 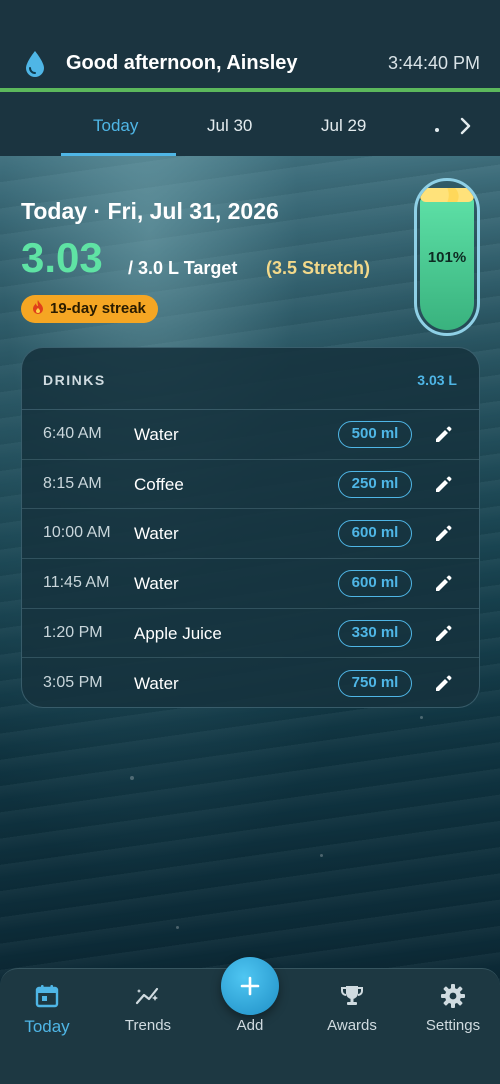 I want to click on drink-time: 6:40 AM, so click(x=72, y=433).